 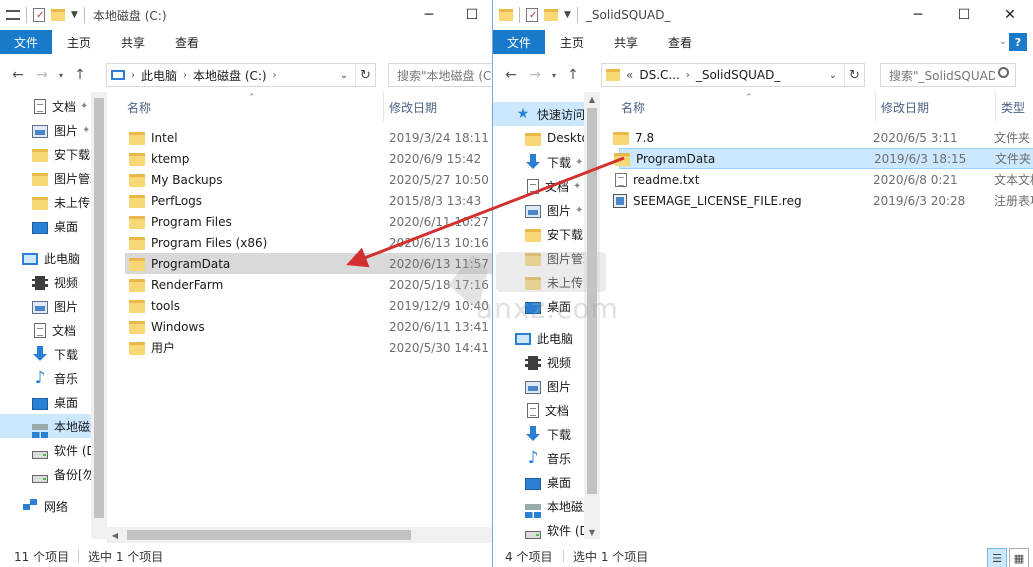 What do you see at coordinates (80, 75) in the screenshot?
I see `up-button: ↑` at bounding box center [80, 75].